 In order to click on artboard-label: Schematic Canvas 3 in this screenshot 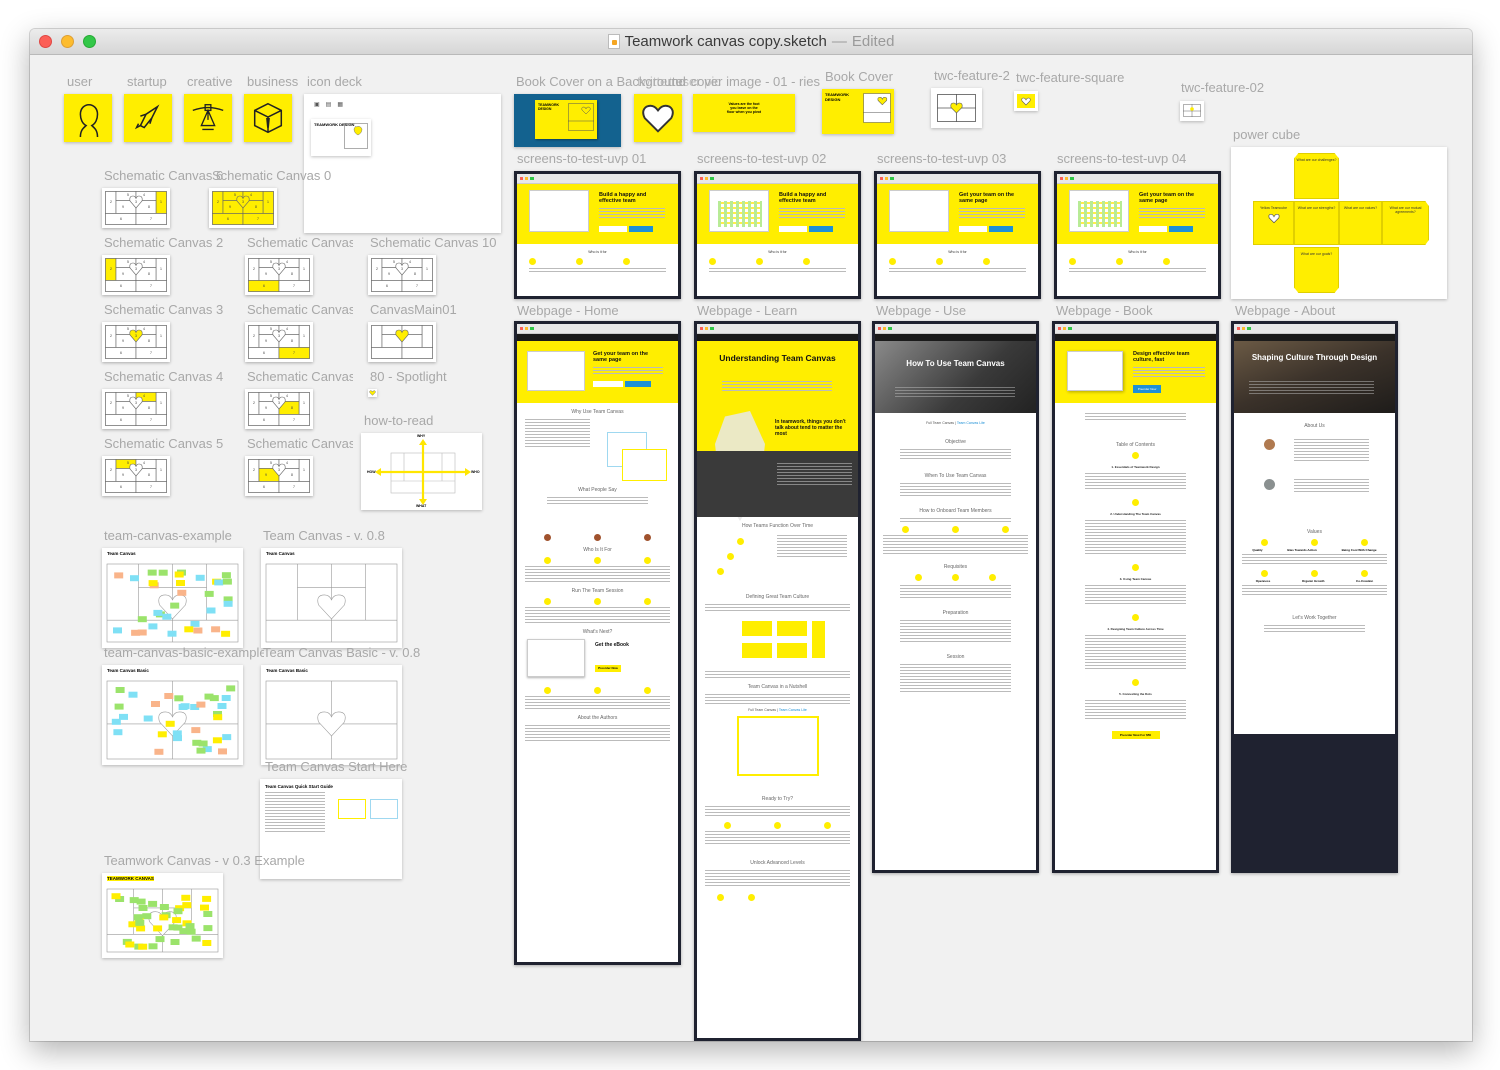, I will do `click(163, 309)`.